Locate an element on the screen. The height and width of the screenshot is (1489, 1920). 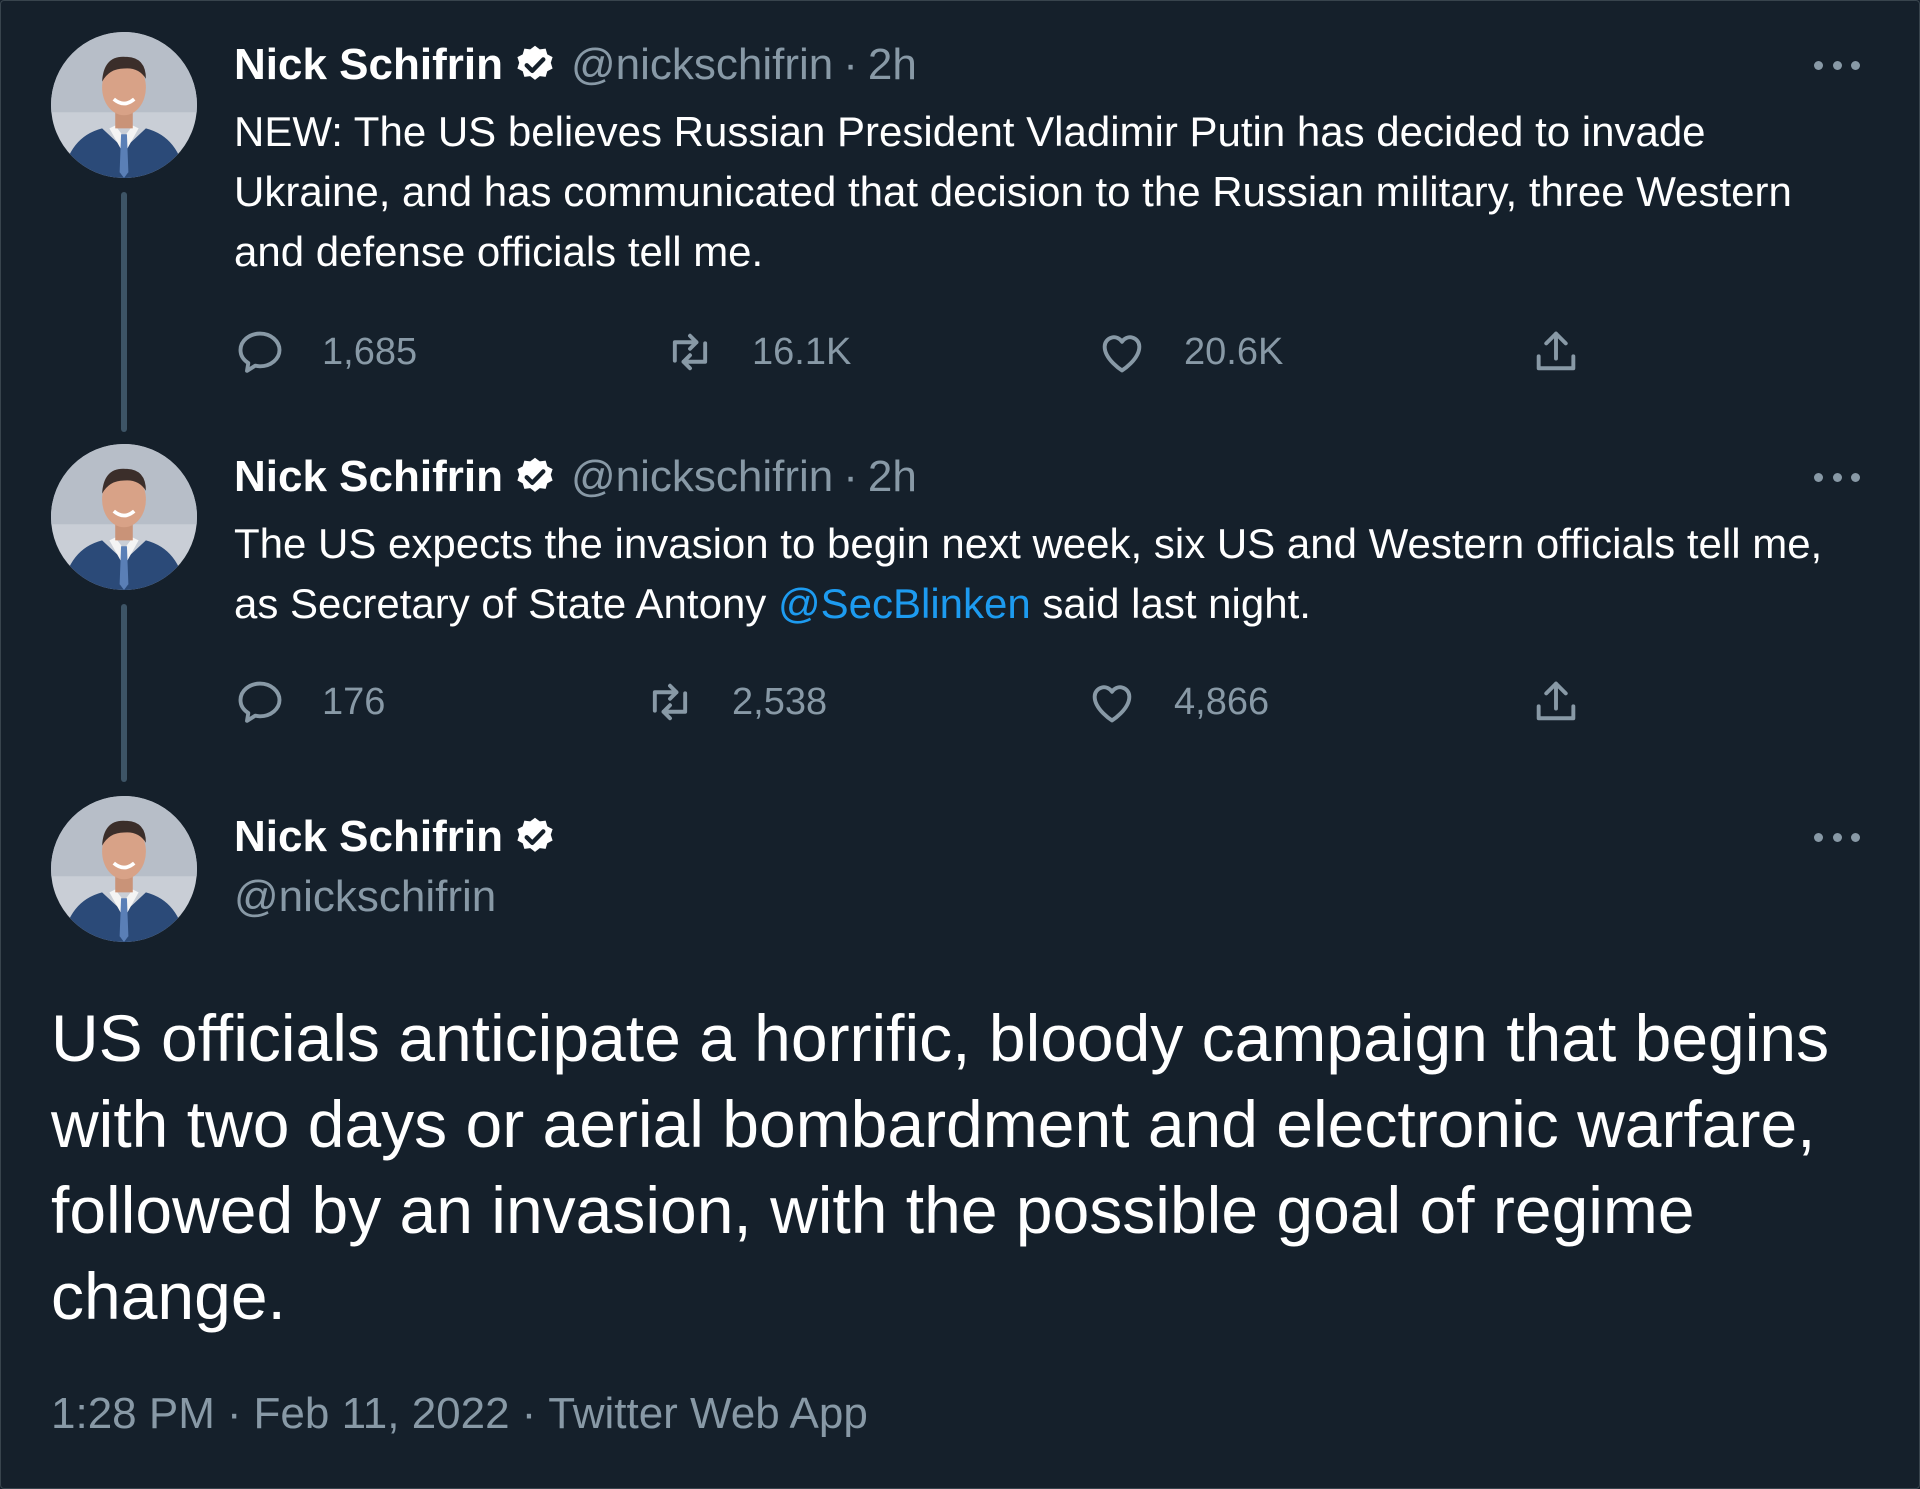
tweet-actions: 176 2,538 4,866 is located at coordinates (914, 702).